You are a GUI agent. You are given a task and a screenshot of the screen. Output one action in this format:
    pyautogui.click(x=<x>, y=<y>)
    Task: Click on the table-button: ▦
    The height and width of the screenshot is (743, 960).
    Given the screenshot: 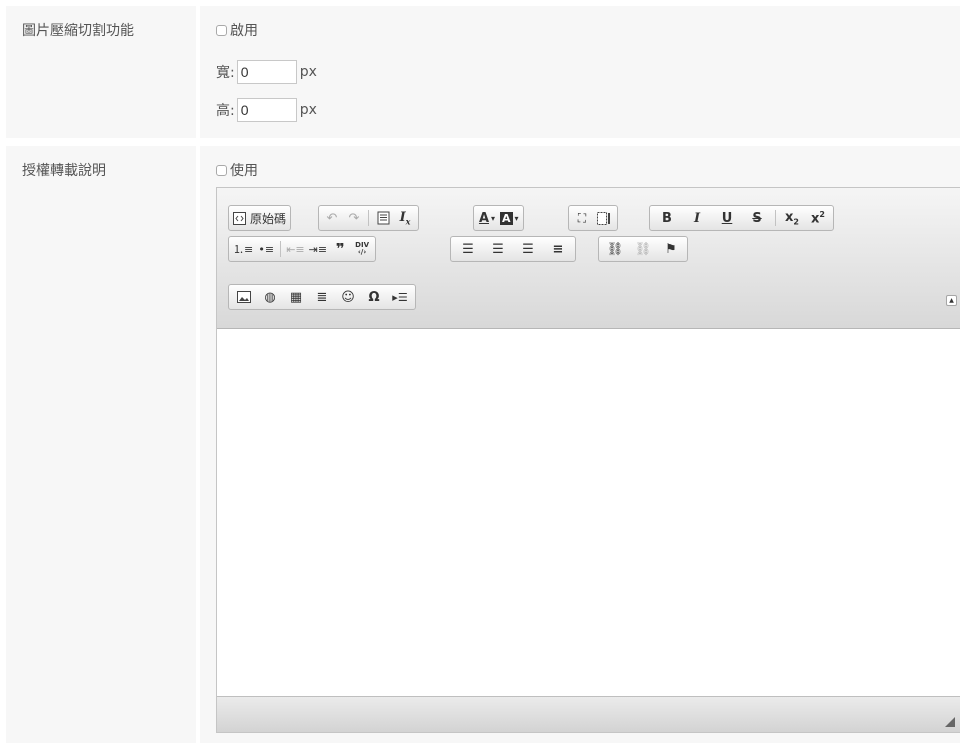 What is the action you would take?
    pyautogui.click(x=296, y=297)
    